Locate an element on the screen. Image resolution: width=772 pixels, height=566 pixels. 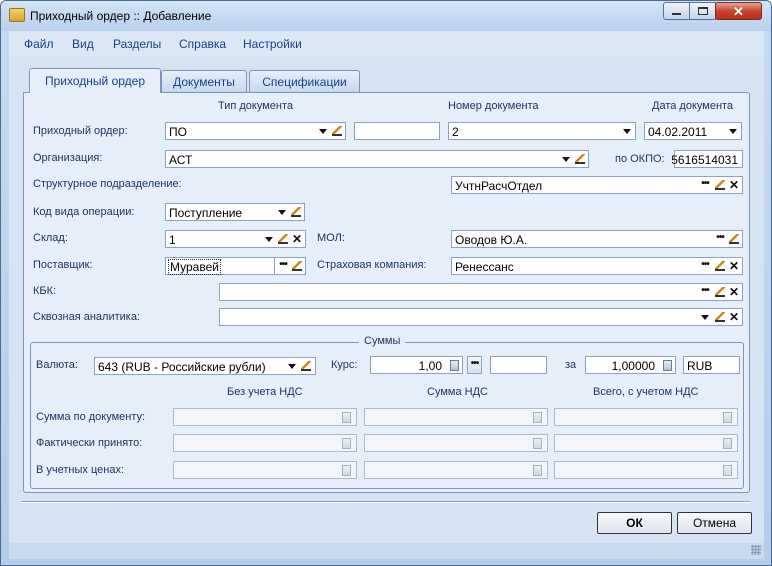
minimize-button is located at coordinates (676, 11).